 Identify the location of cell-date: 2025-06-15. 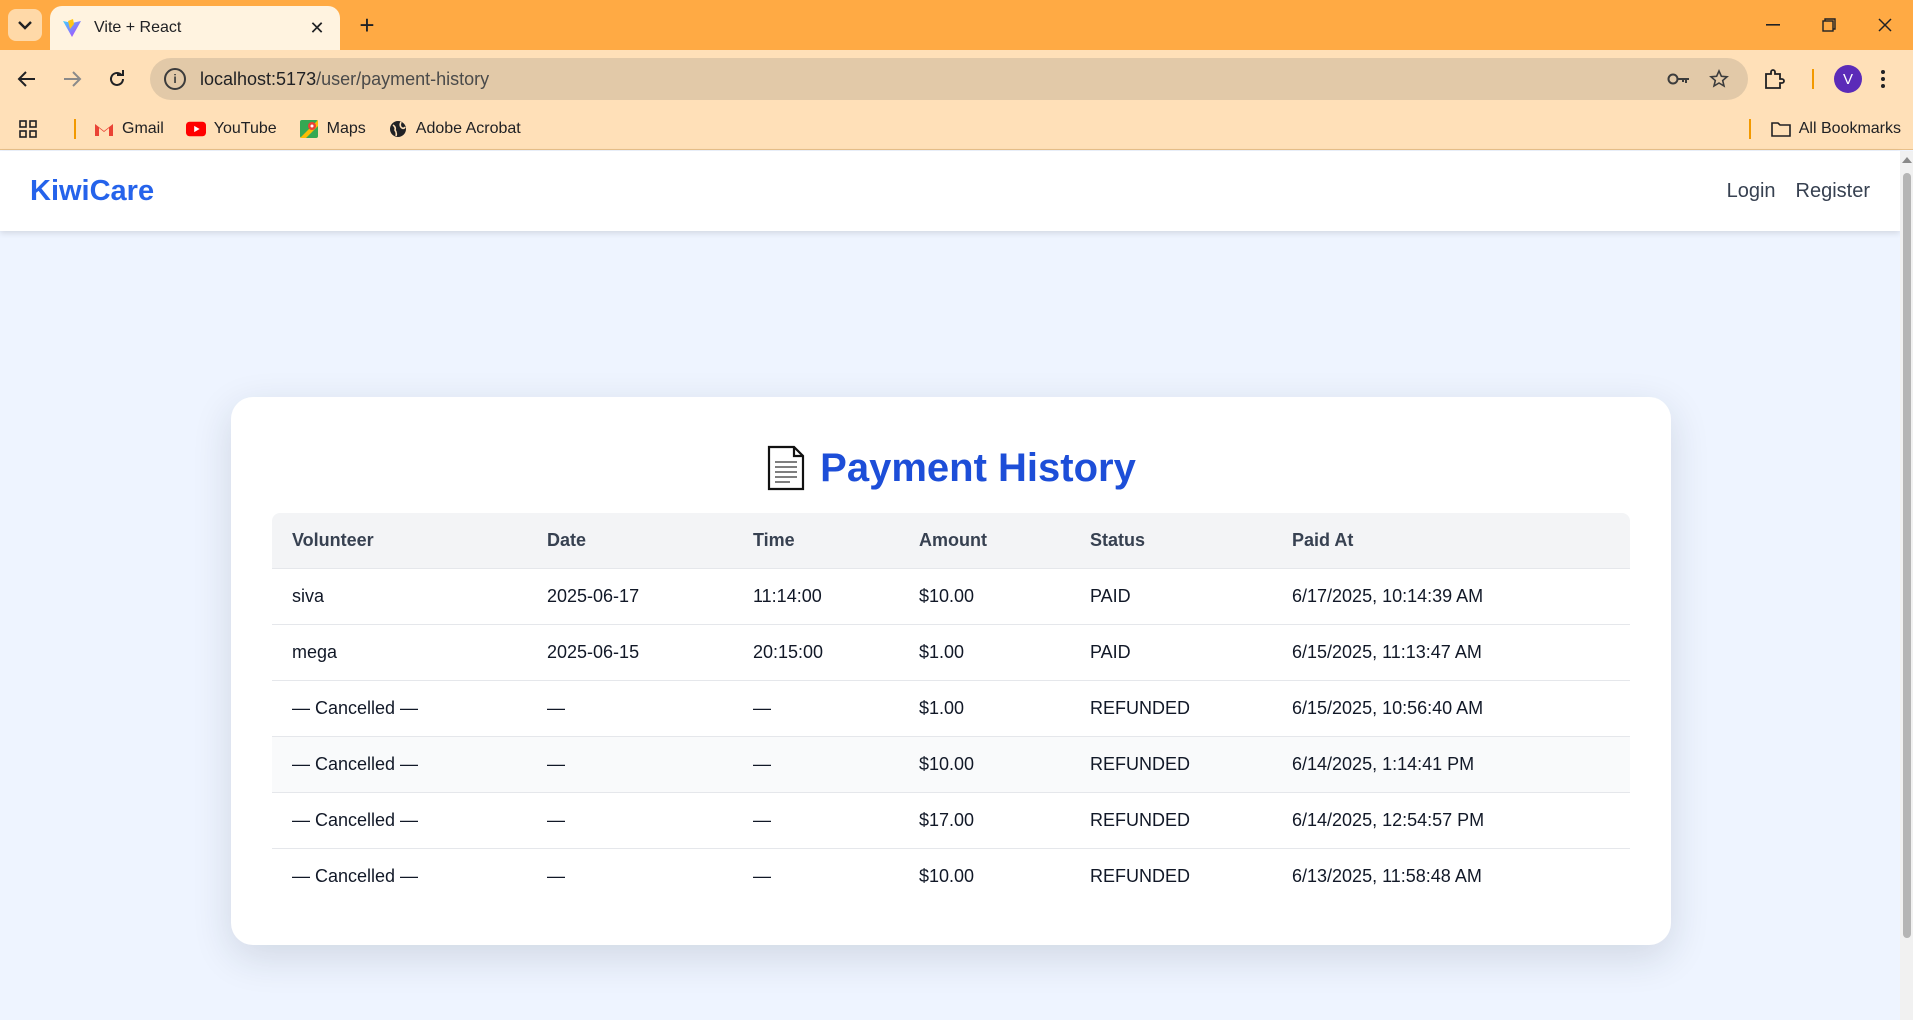
(593, 651).